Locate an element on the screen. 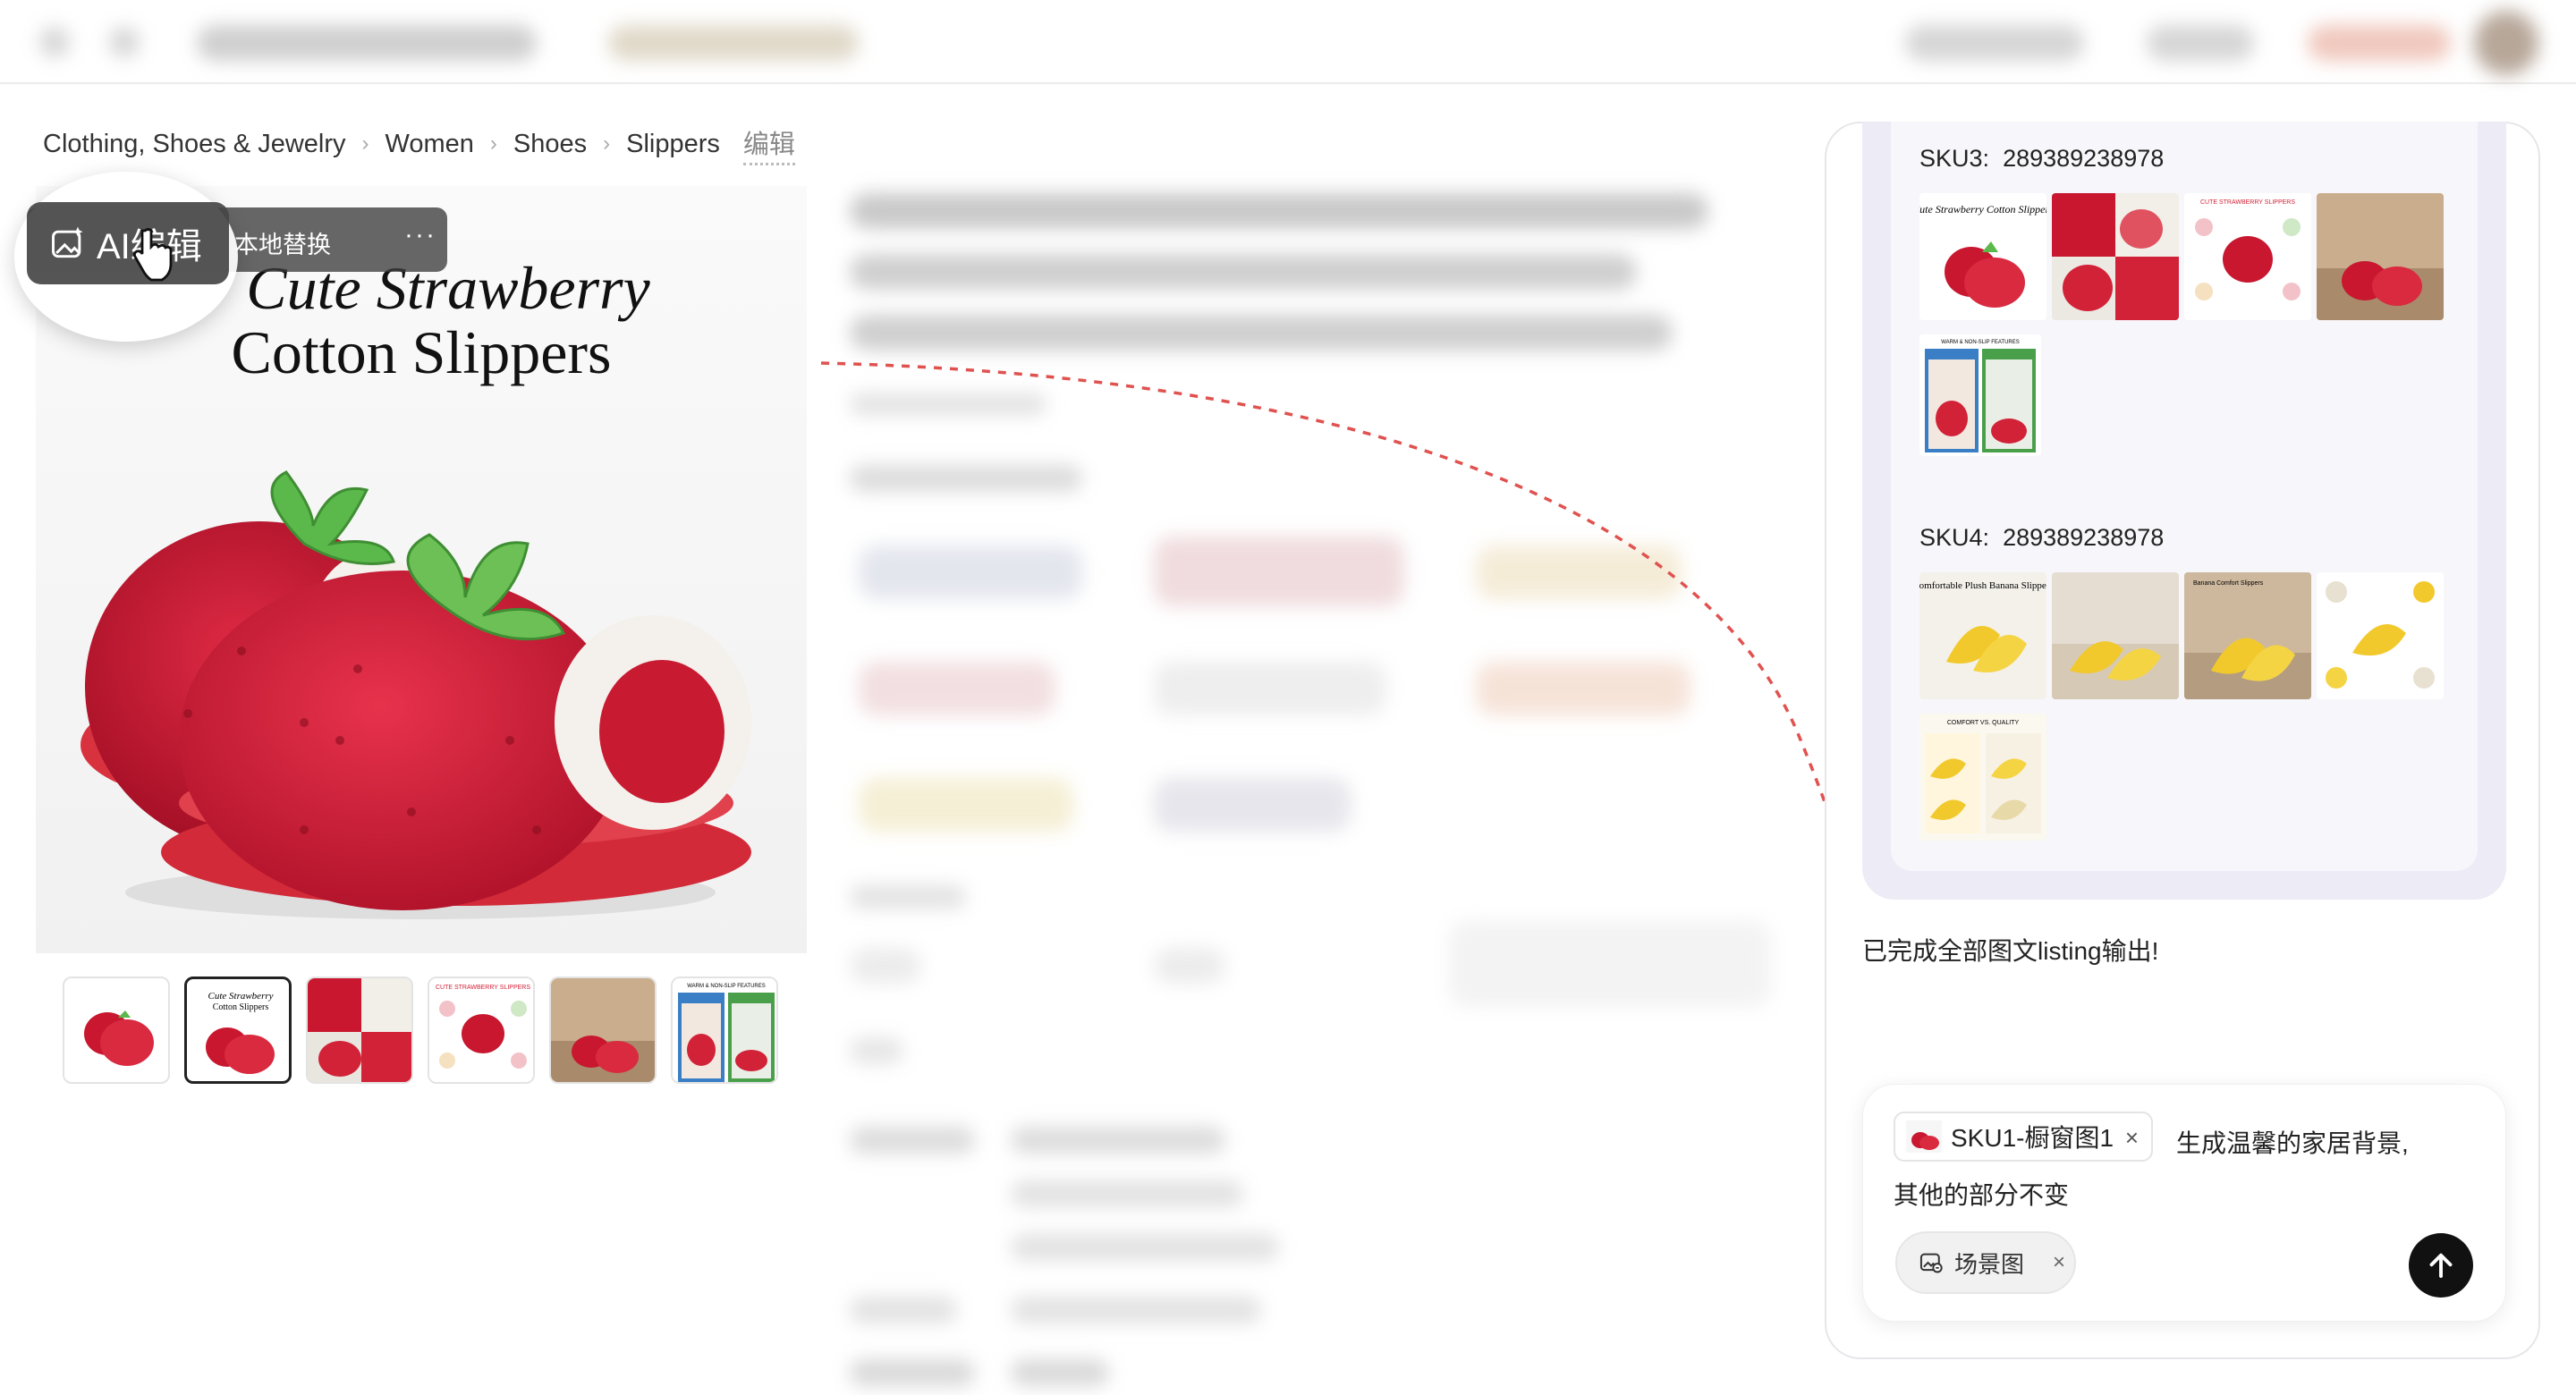 This screenshot has width=2576, height=1395. size-label-blurred is located at coordinates (908, 897).